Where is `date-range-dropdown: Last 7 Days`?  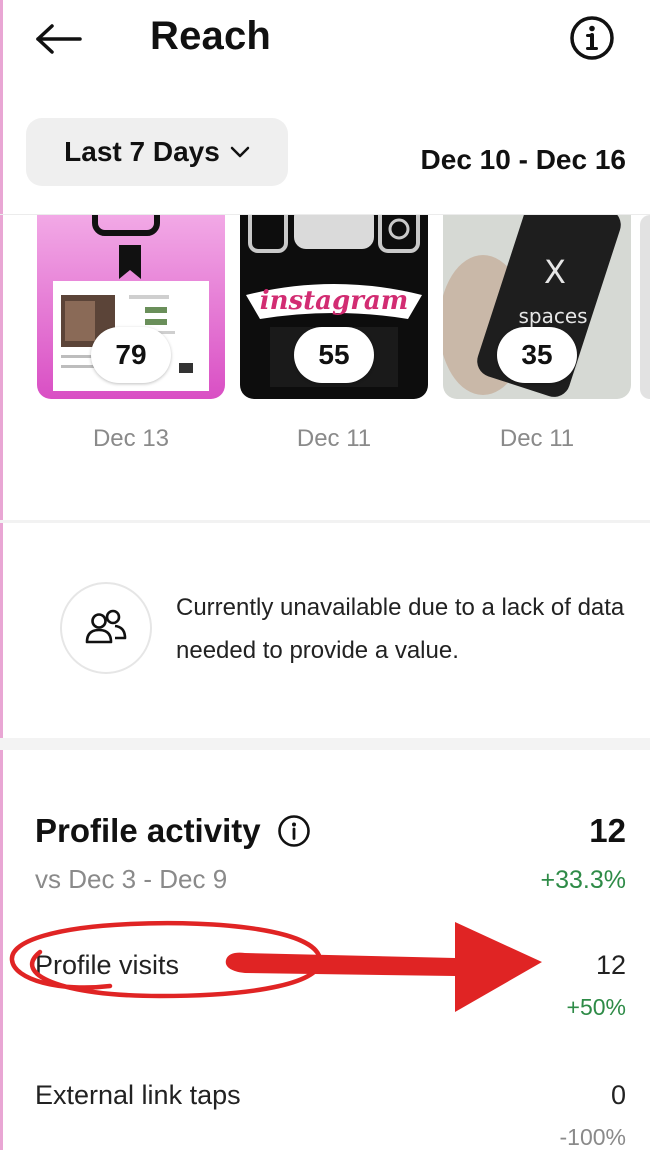
date-range-dropdown: Last 7 Days is located at coordinates (157, 152).